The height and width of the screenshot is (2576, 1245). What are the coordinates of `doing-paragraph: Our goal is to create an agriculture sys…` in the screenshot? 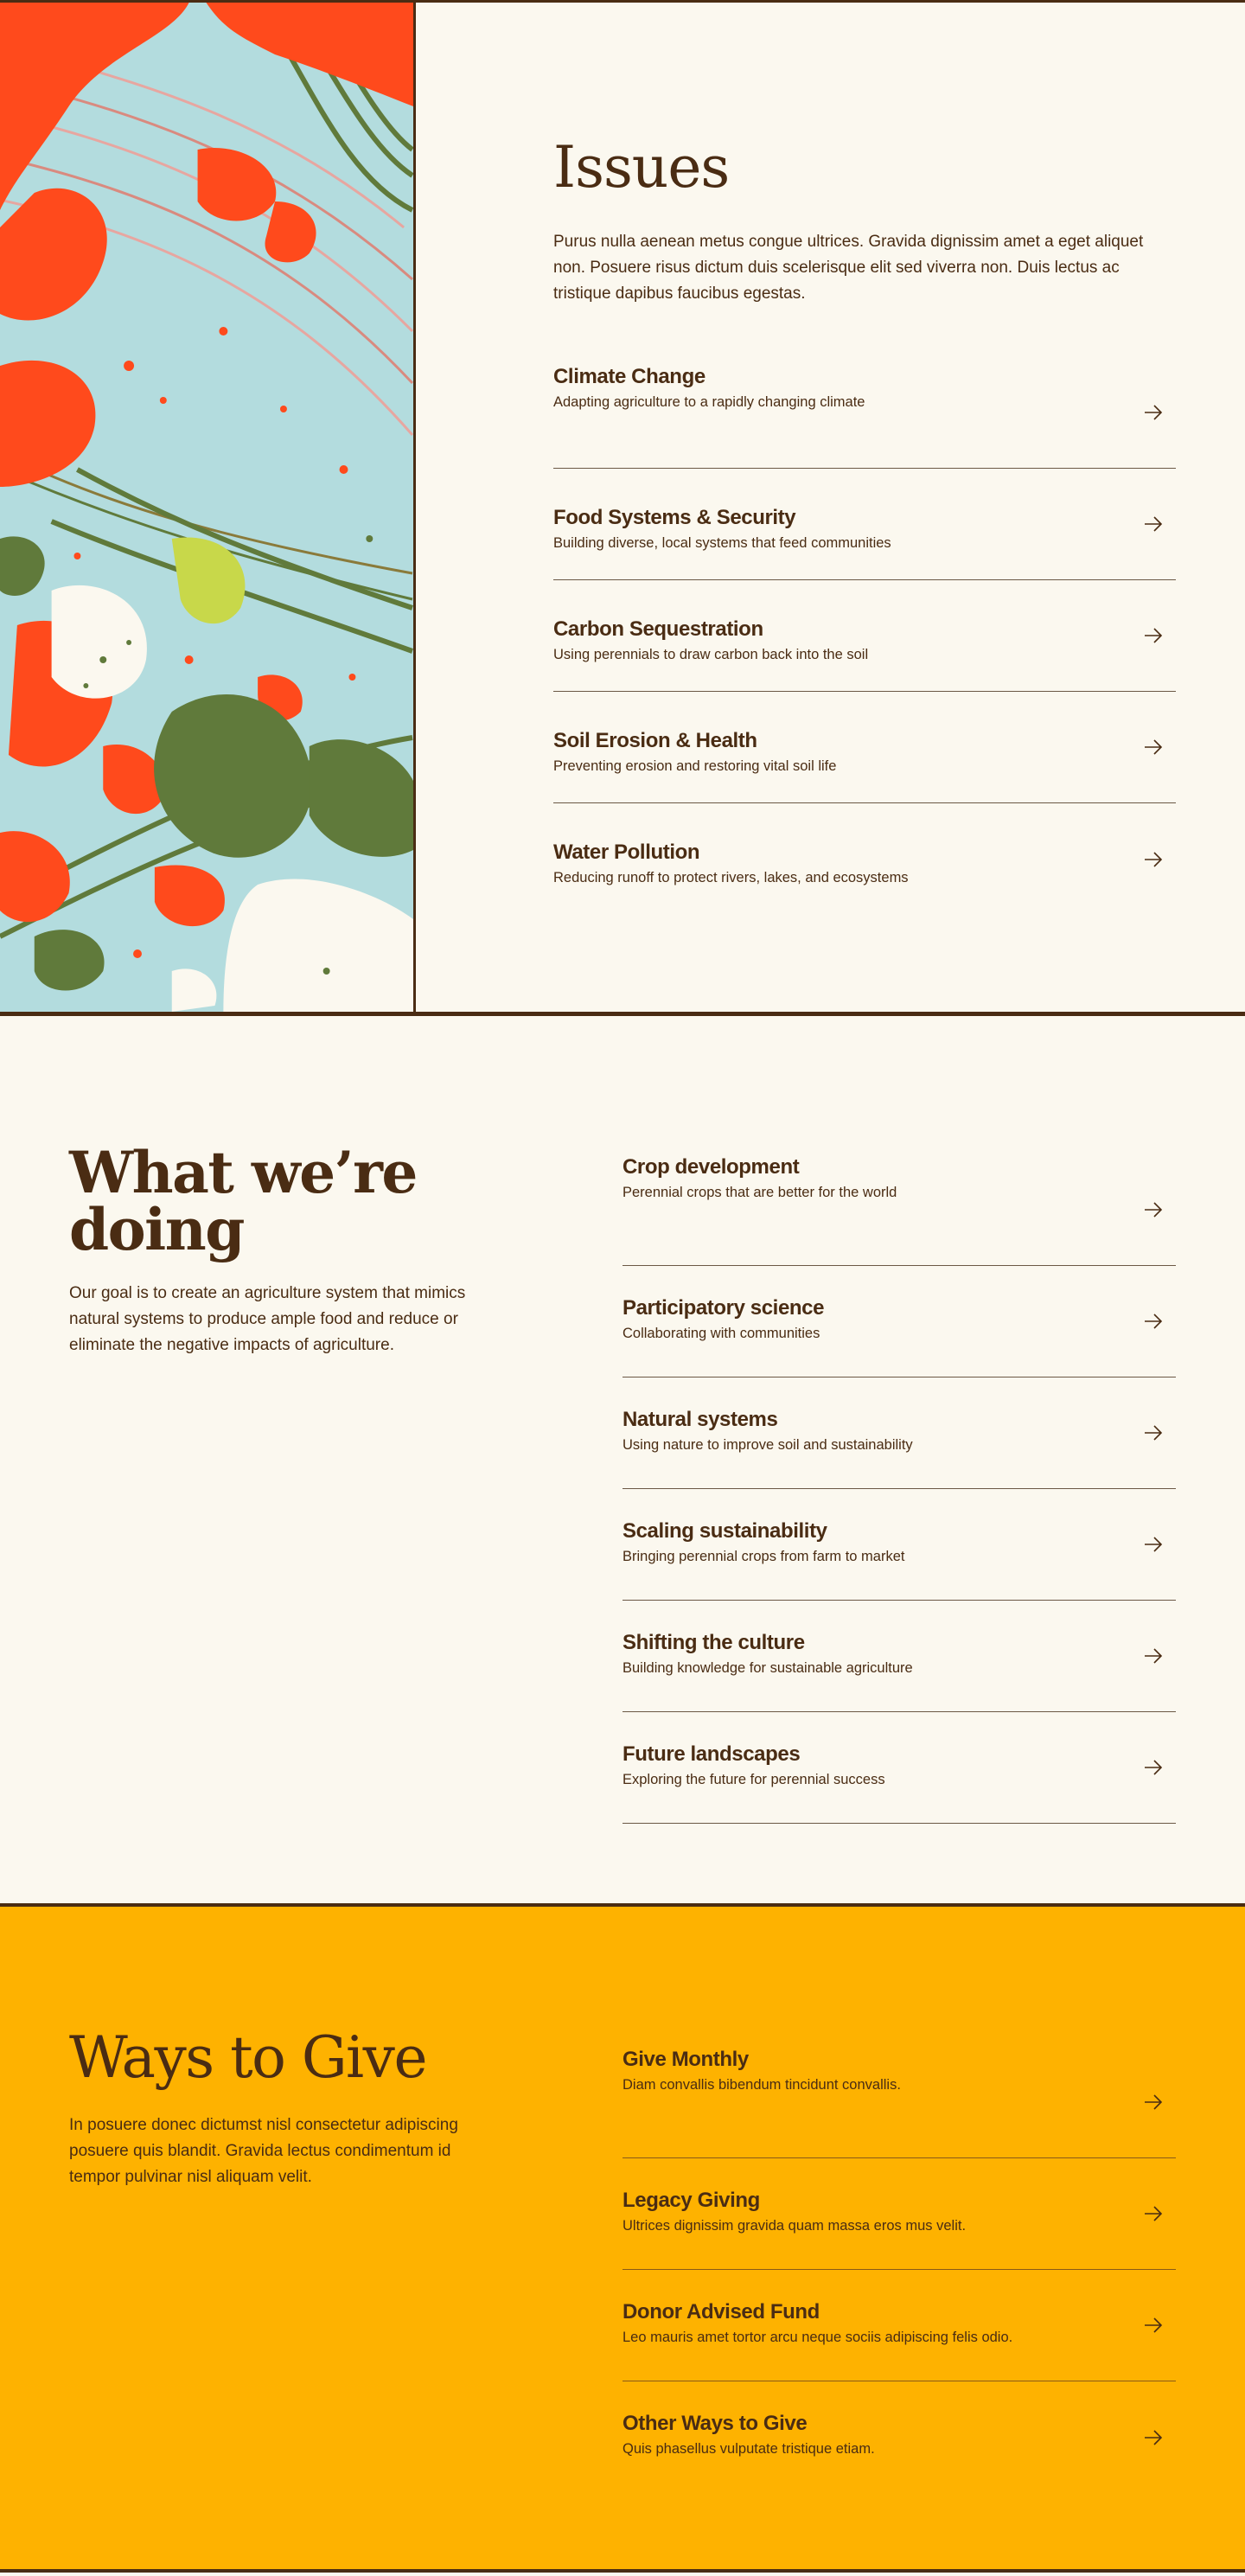 It's located at (267, 1319).